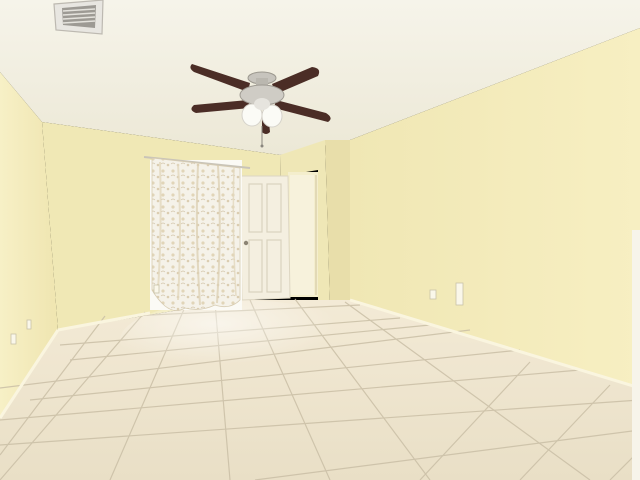  I want to click on door-icon, so click(265, 238).